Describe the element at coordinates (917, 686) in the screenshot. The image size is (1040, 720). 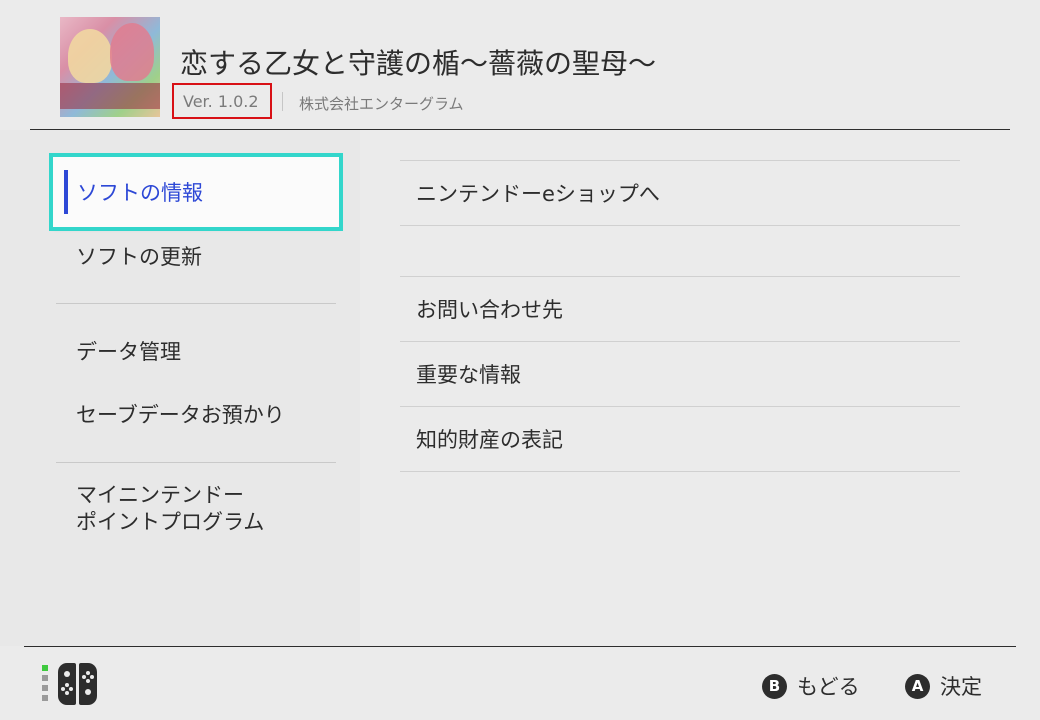
I see `a-button-icon: A` at that location.